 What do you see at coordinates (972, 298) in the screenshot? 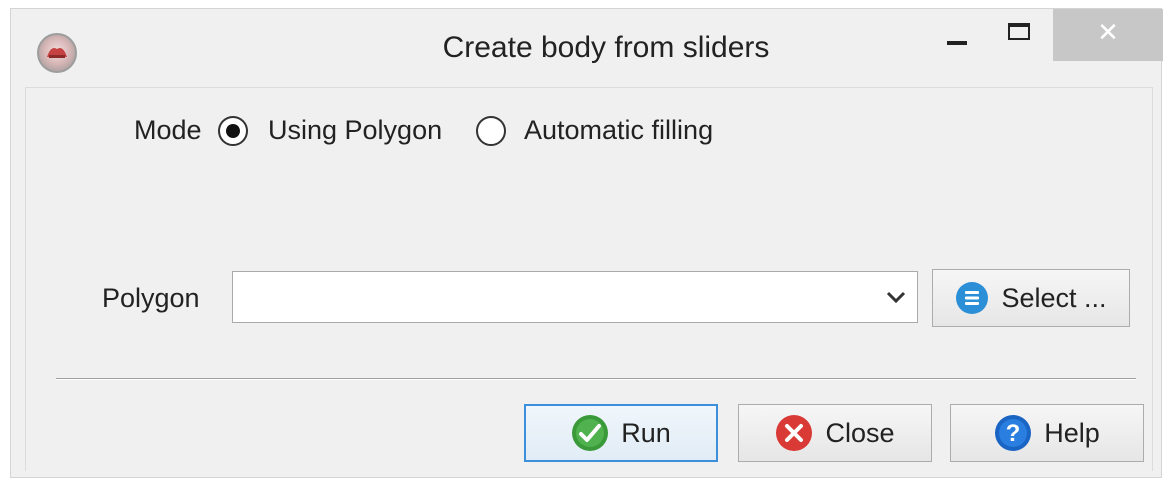
I see `list-icon` at bounding box center [972, 298].